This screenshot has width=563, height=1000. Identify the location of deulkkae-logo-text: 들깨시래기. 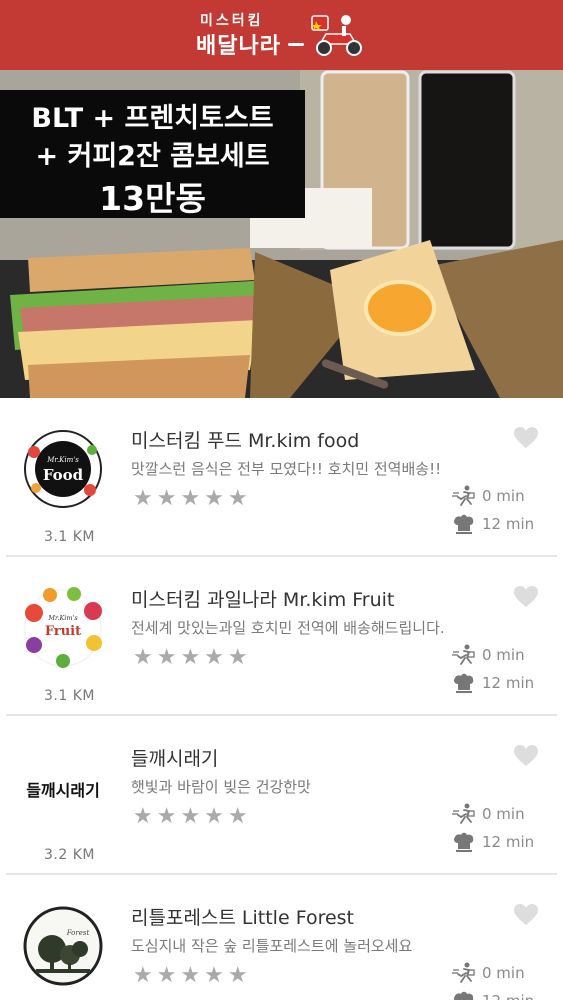
(63, 790).